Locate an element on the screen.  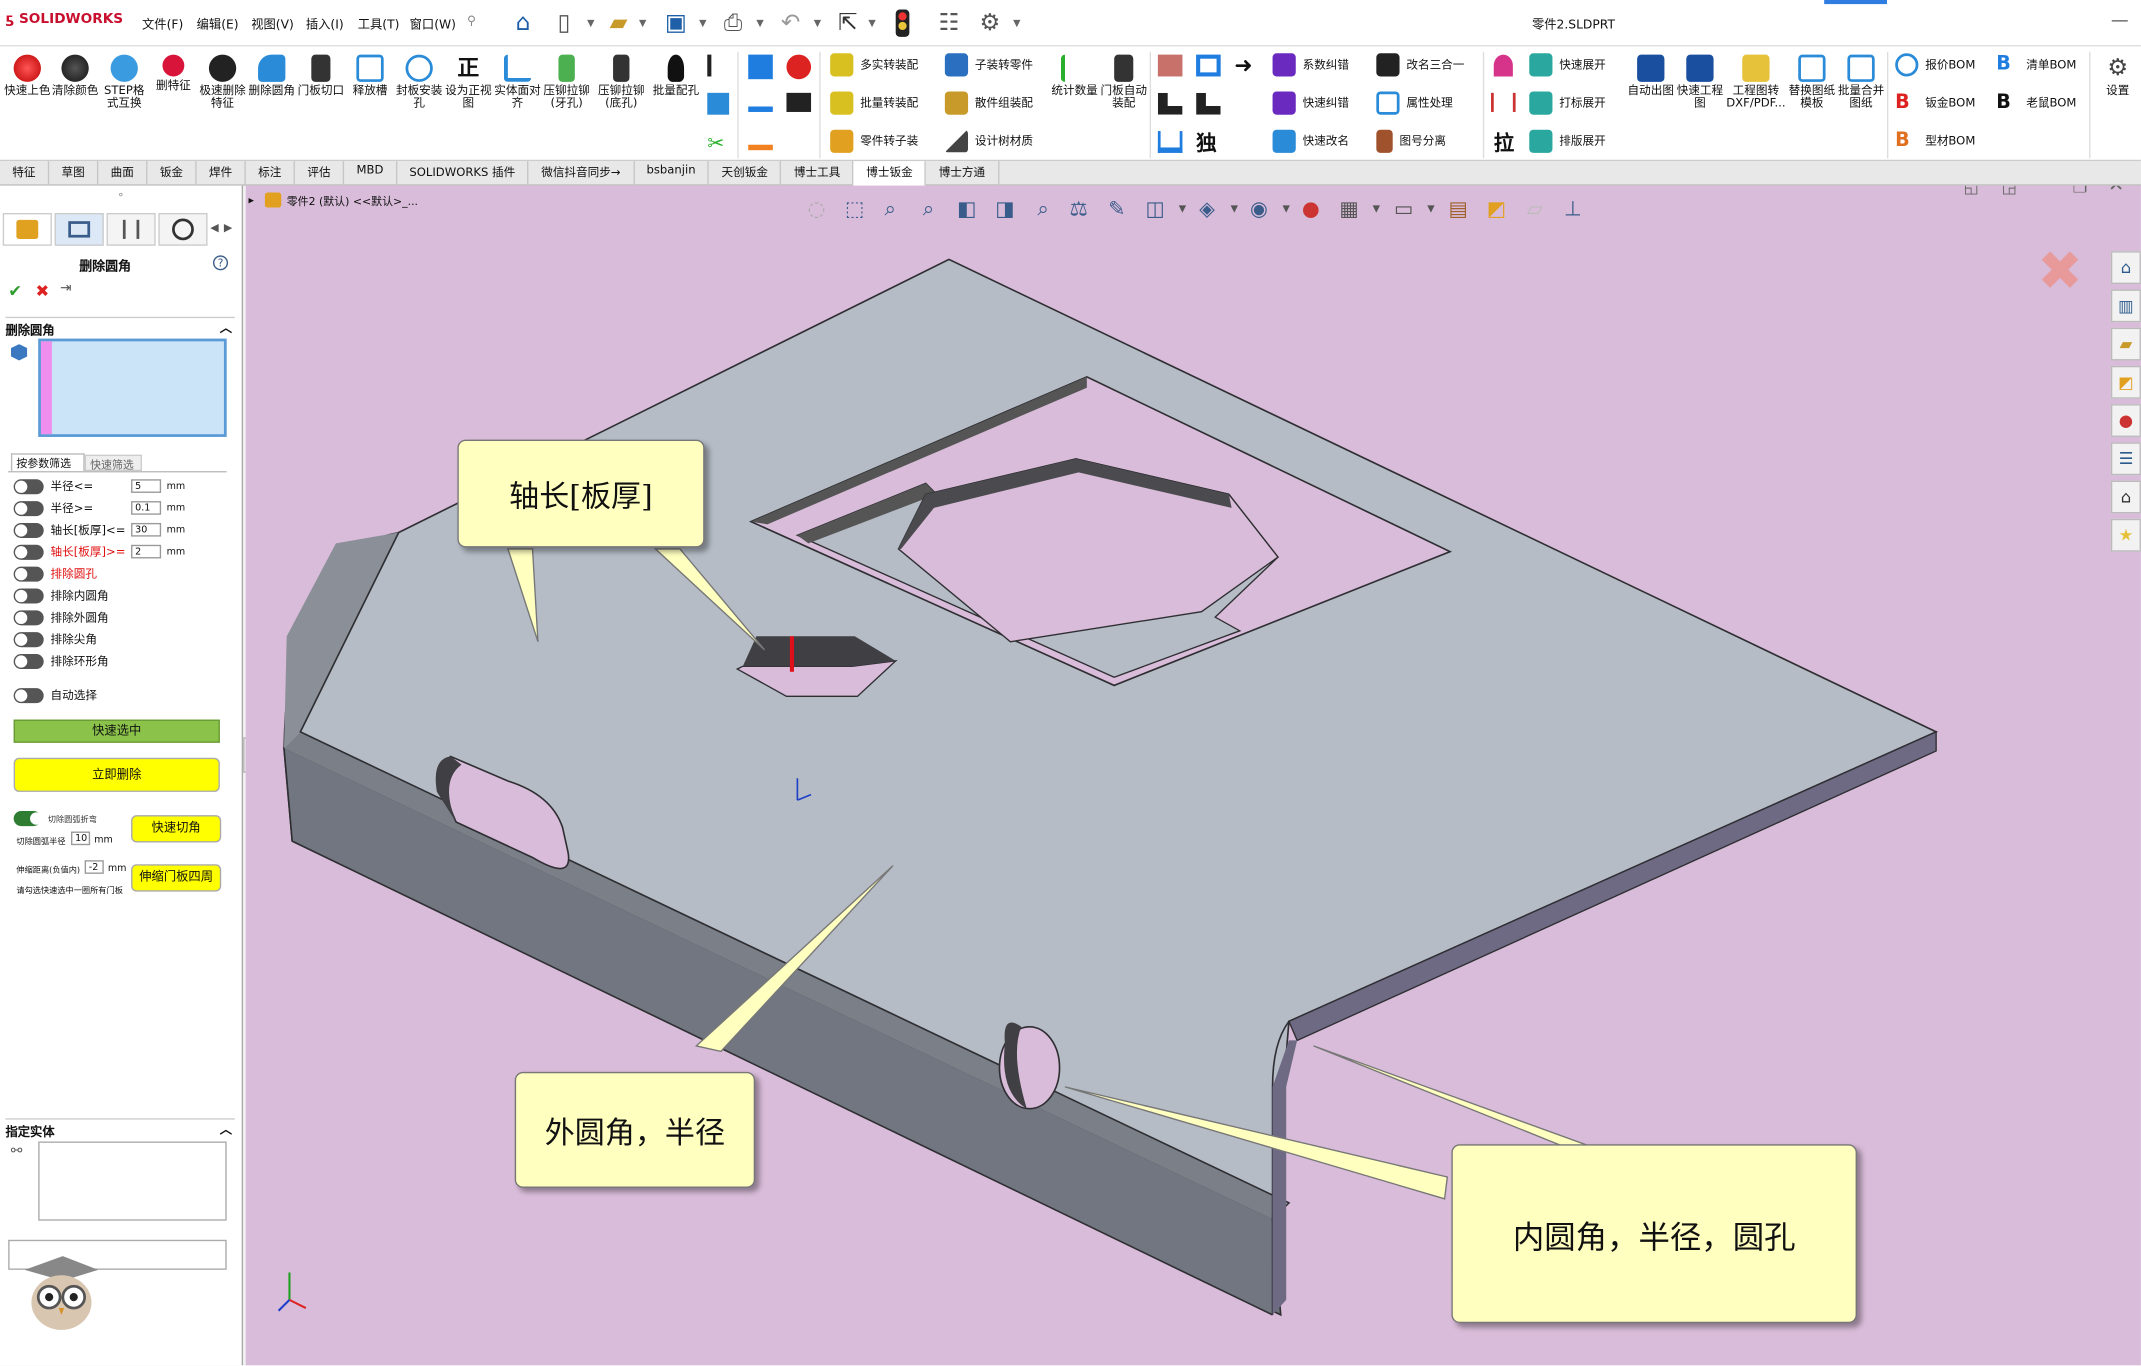
menu-window: 窗口(W) is located at coordinates (433, 24).